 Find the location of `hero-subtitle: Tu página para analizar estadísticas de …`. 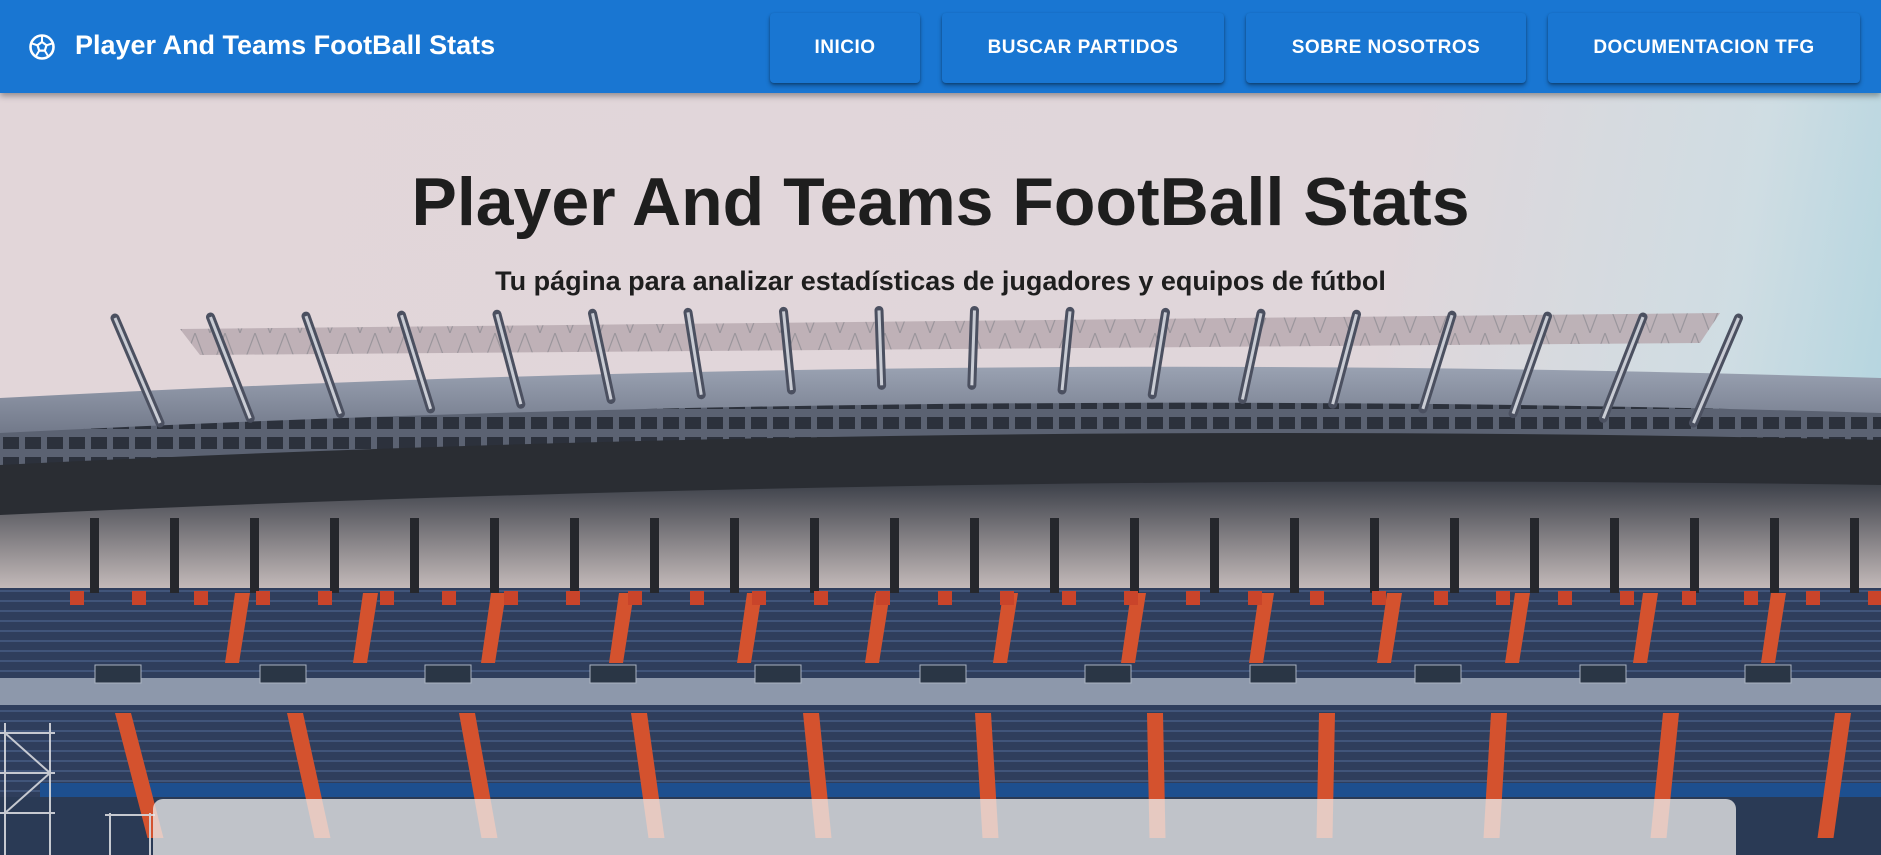

hero-subtitle: Tu página para analizar estadísticas de … is located at coordinates (940, 281).